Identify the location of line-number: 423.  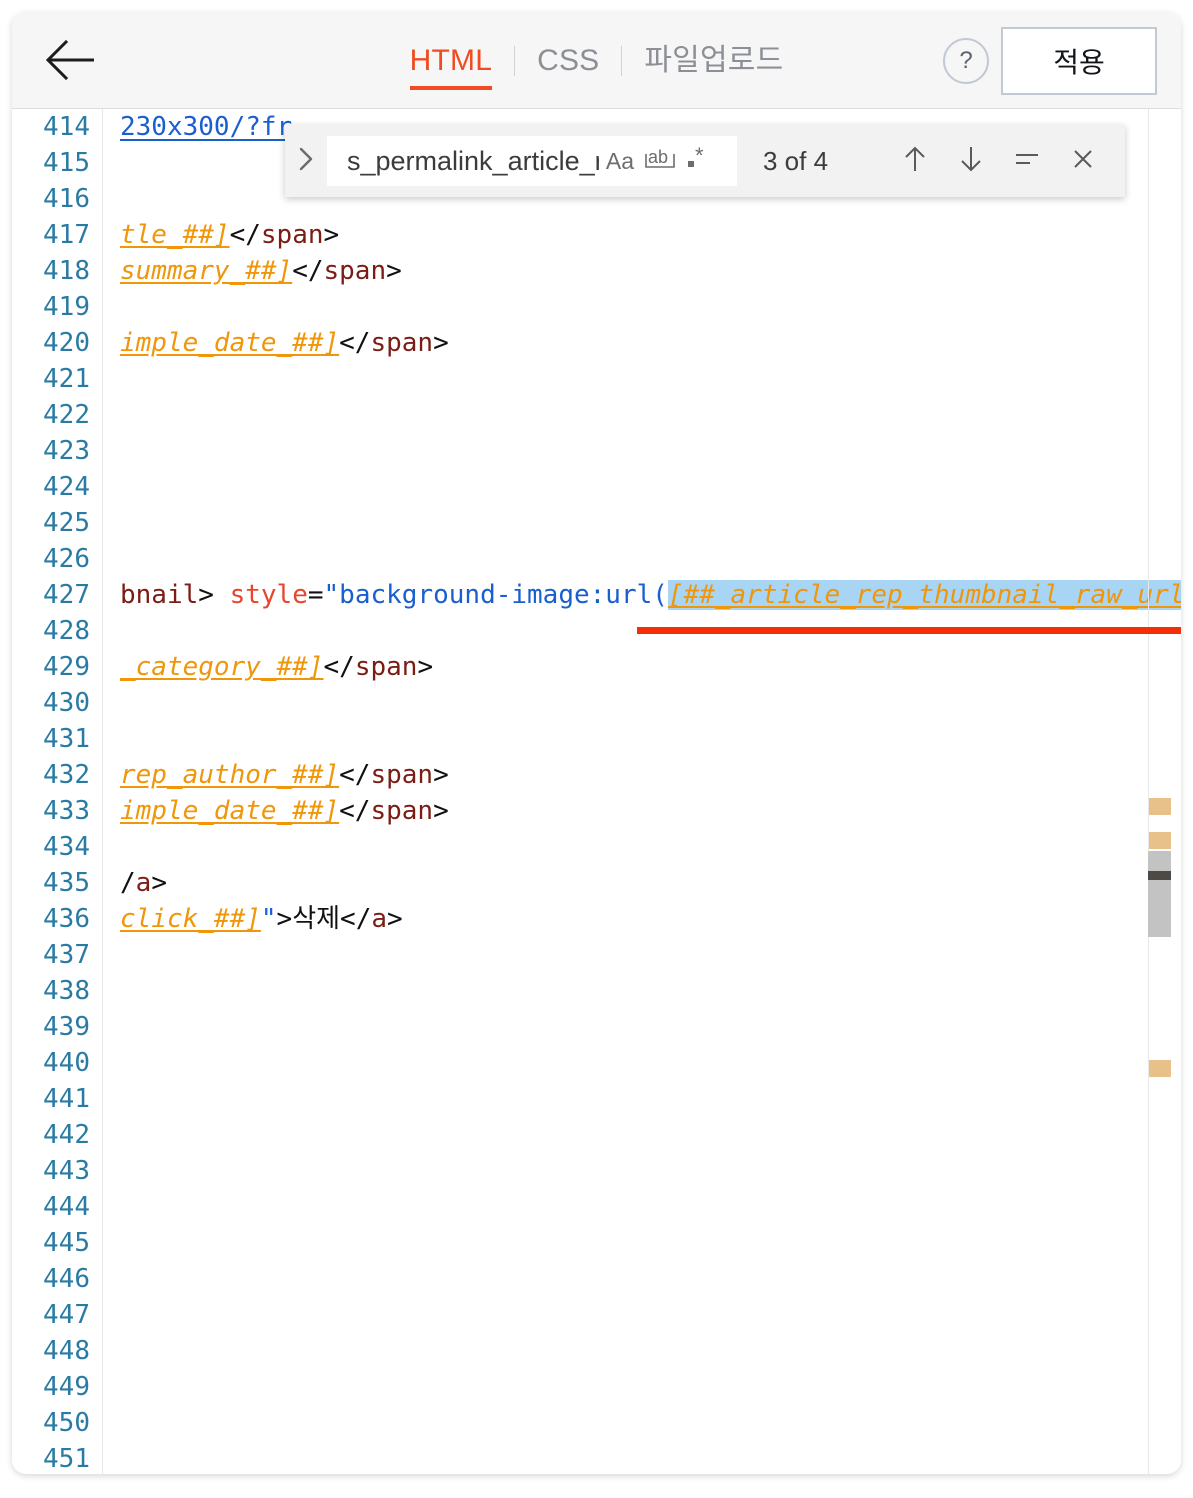
(66, 451).